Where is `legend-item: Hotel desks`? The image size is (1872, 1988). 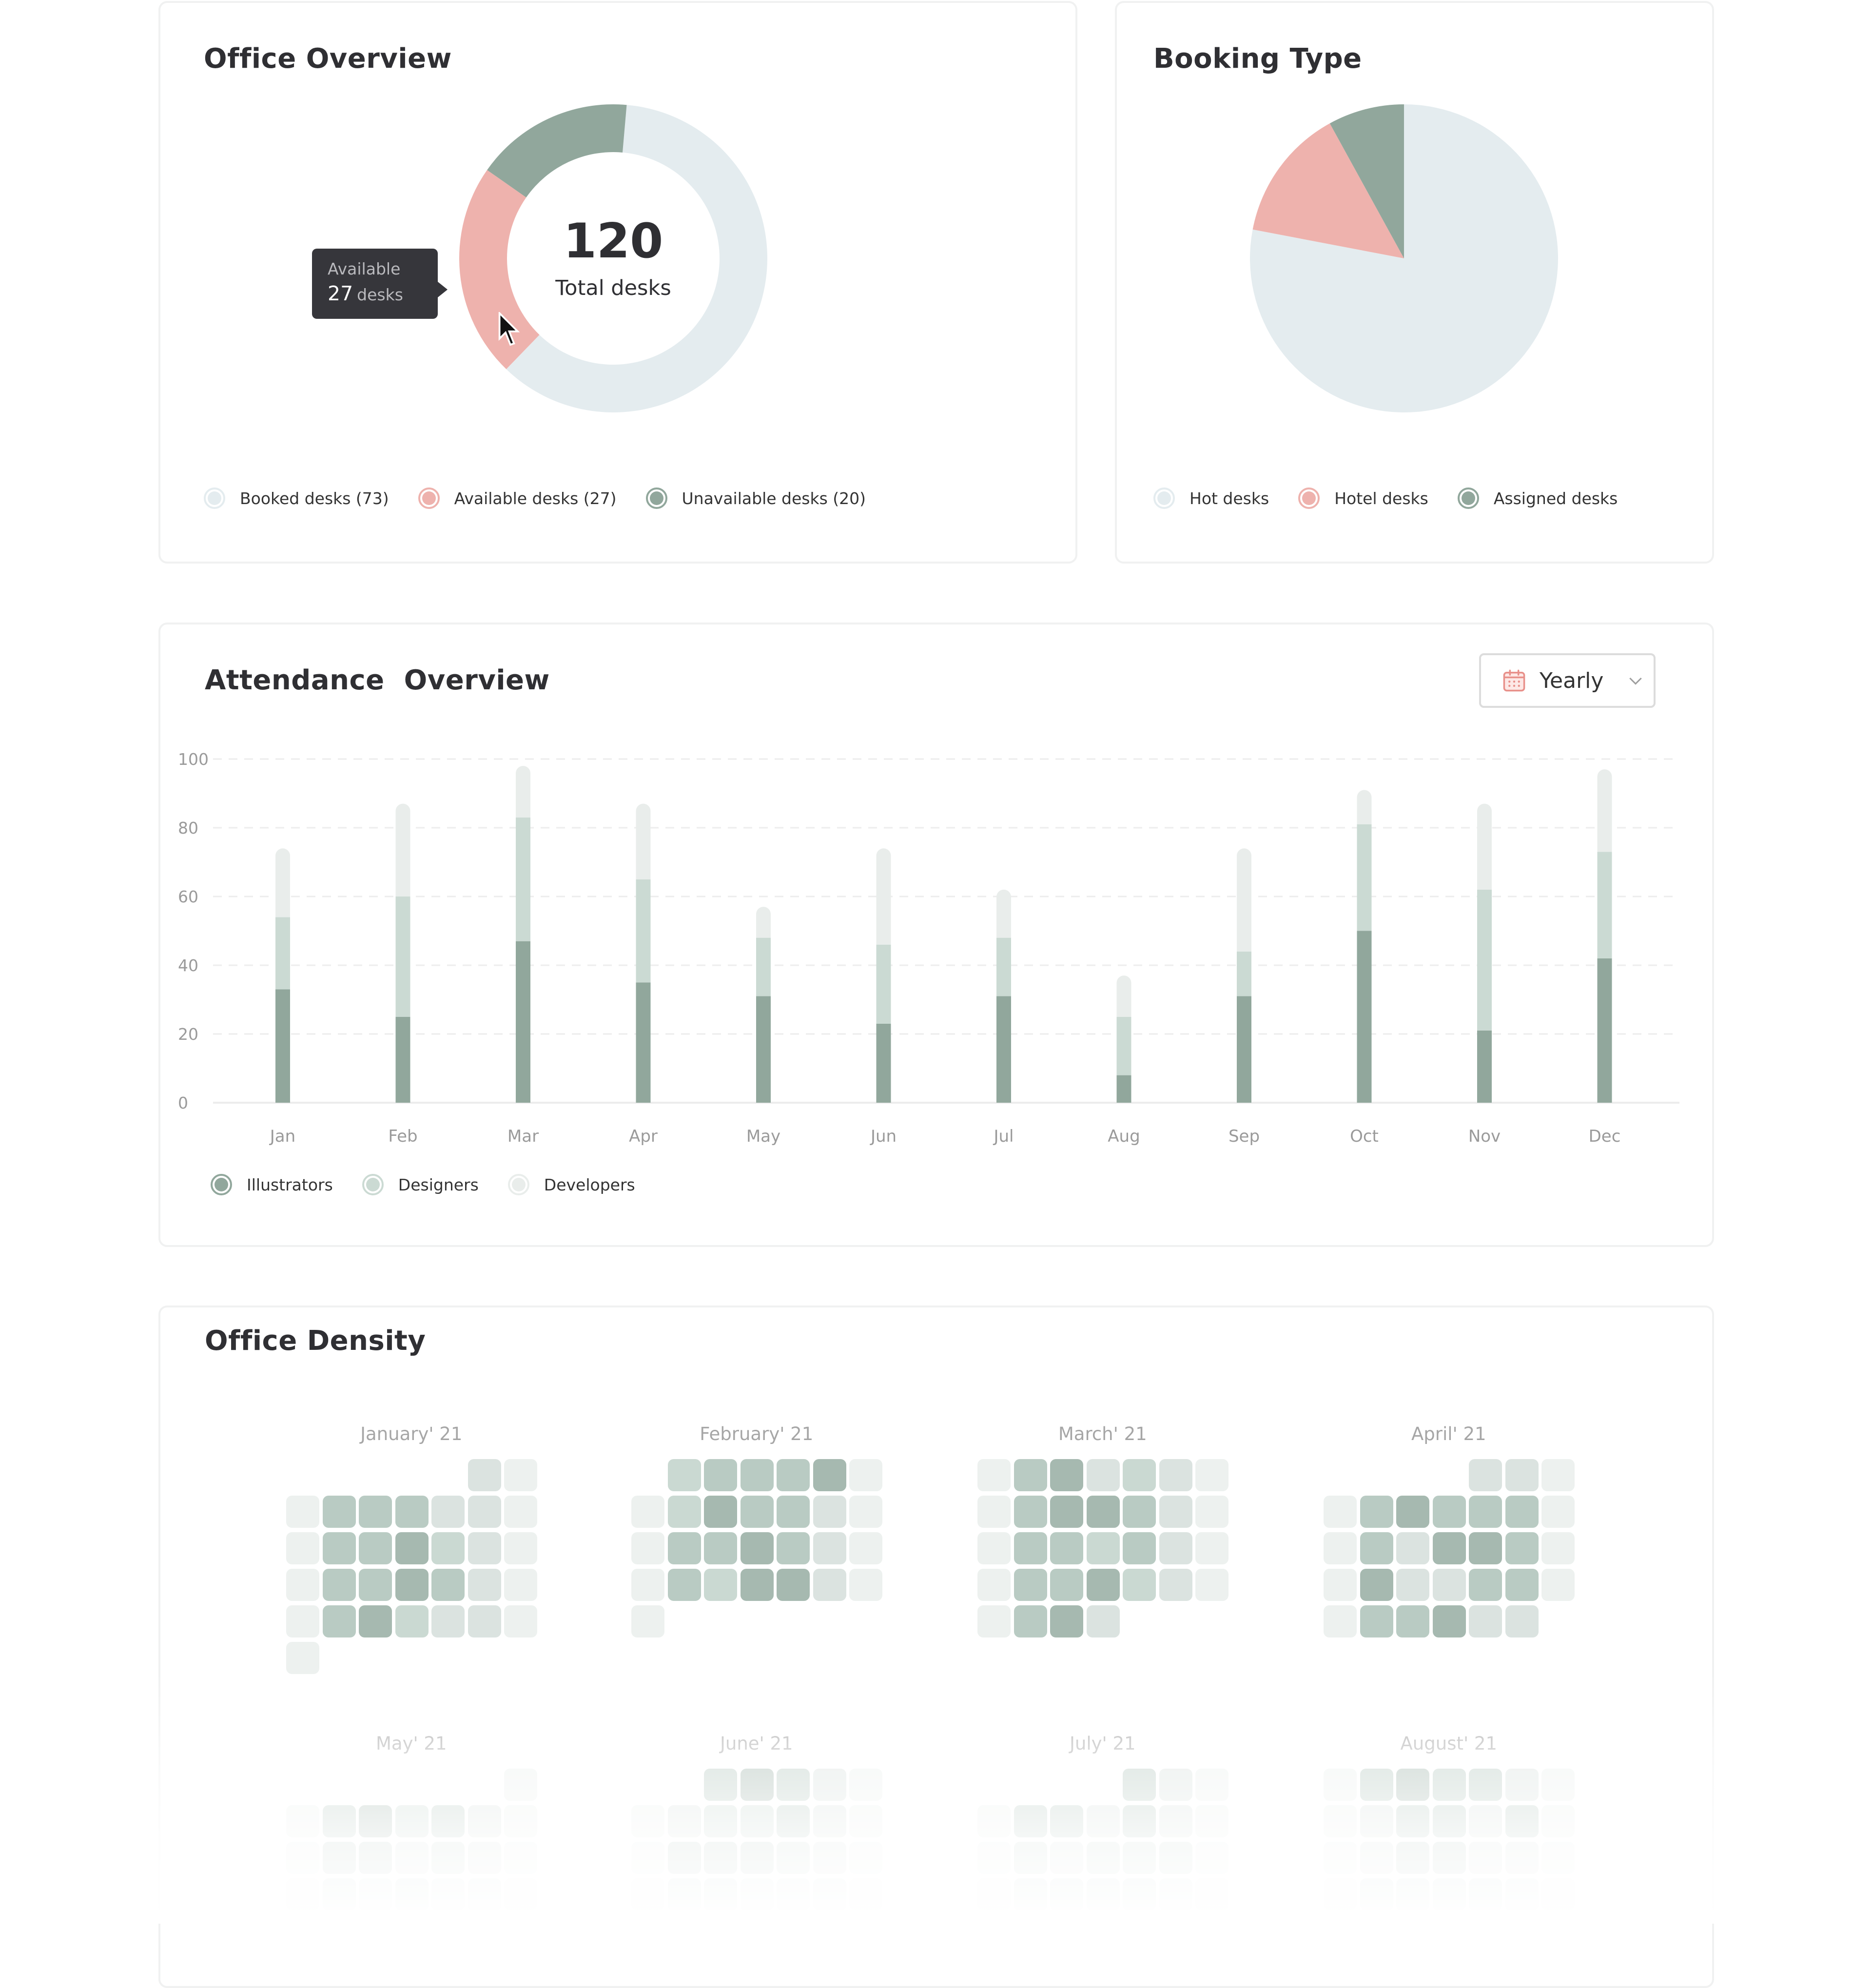
legend-item: Hotel desks is located at coordinates (1363, 498).